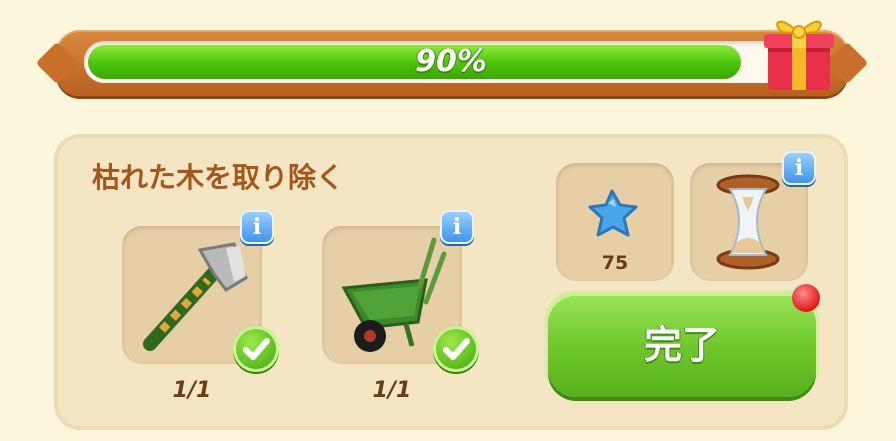 The width and height of the screenshot is (896, 441). I want to click on wheelbarrow-info-button: i, so click(457, 227).